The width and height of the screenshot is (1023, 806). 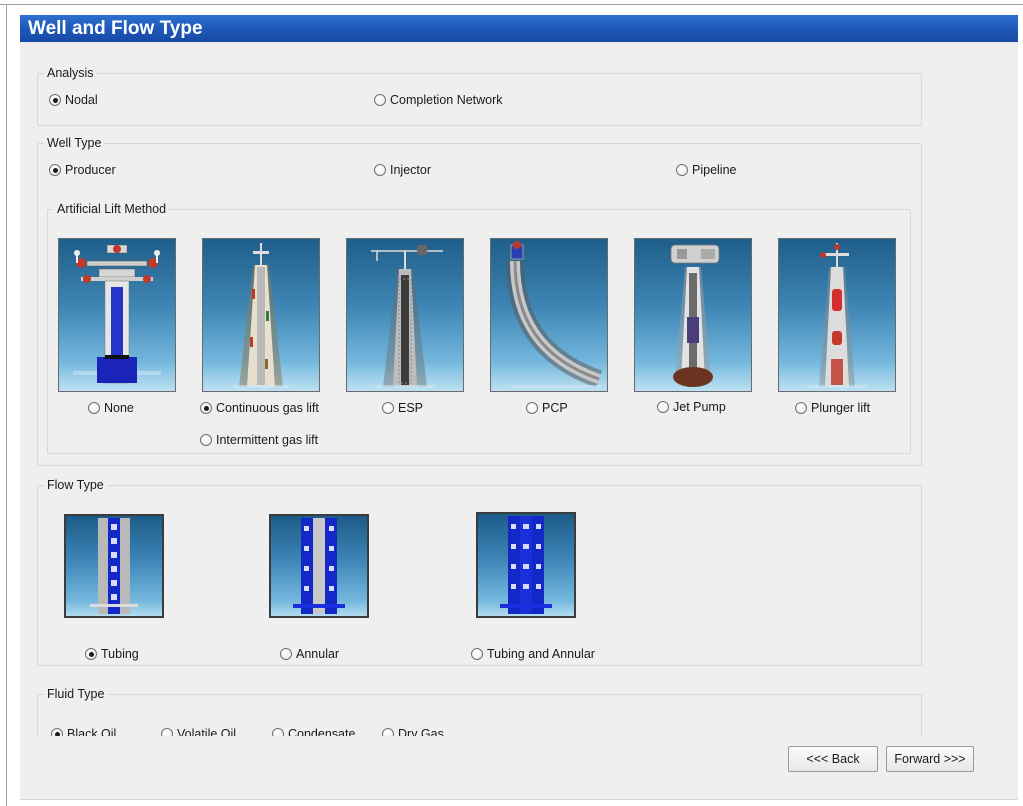 I want to click on analysis-completion-network-radio: Completion Network, so click(x=438, y=100).